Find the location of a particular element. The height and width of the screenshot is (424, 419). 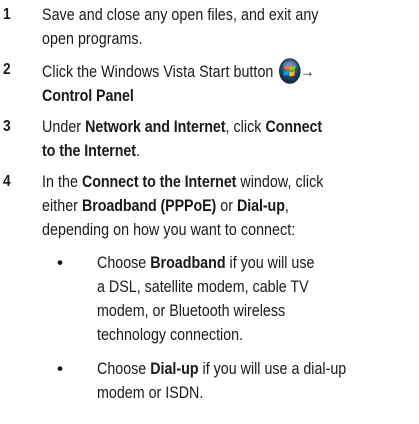

bold-run: Connect is located at coordinates (294, 126).